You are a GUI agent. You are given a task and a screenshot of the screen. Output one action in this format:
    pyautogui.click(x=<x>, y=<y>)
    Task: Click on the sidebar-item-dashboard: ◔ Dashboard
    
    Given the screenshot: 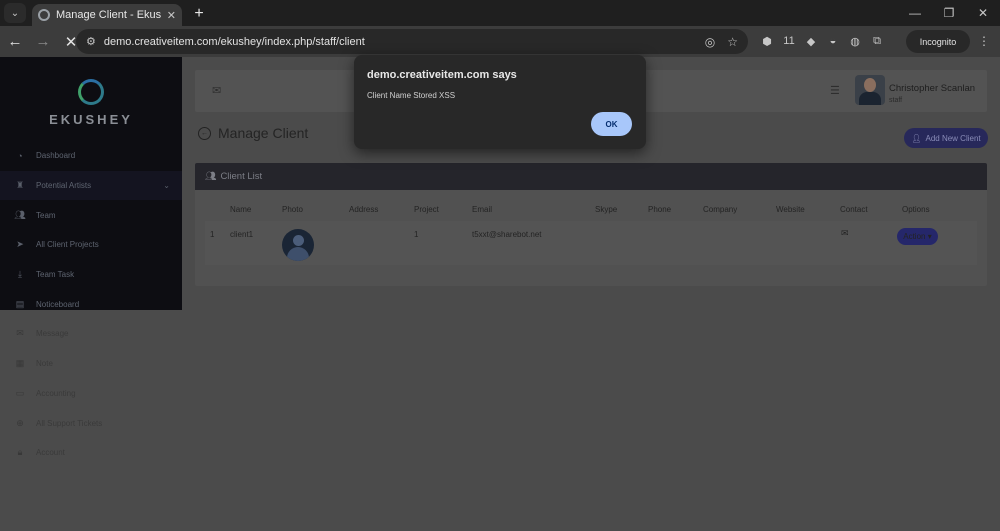 What is the action you would take?
    pyautogui.click(x=91, y=156)
    